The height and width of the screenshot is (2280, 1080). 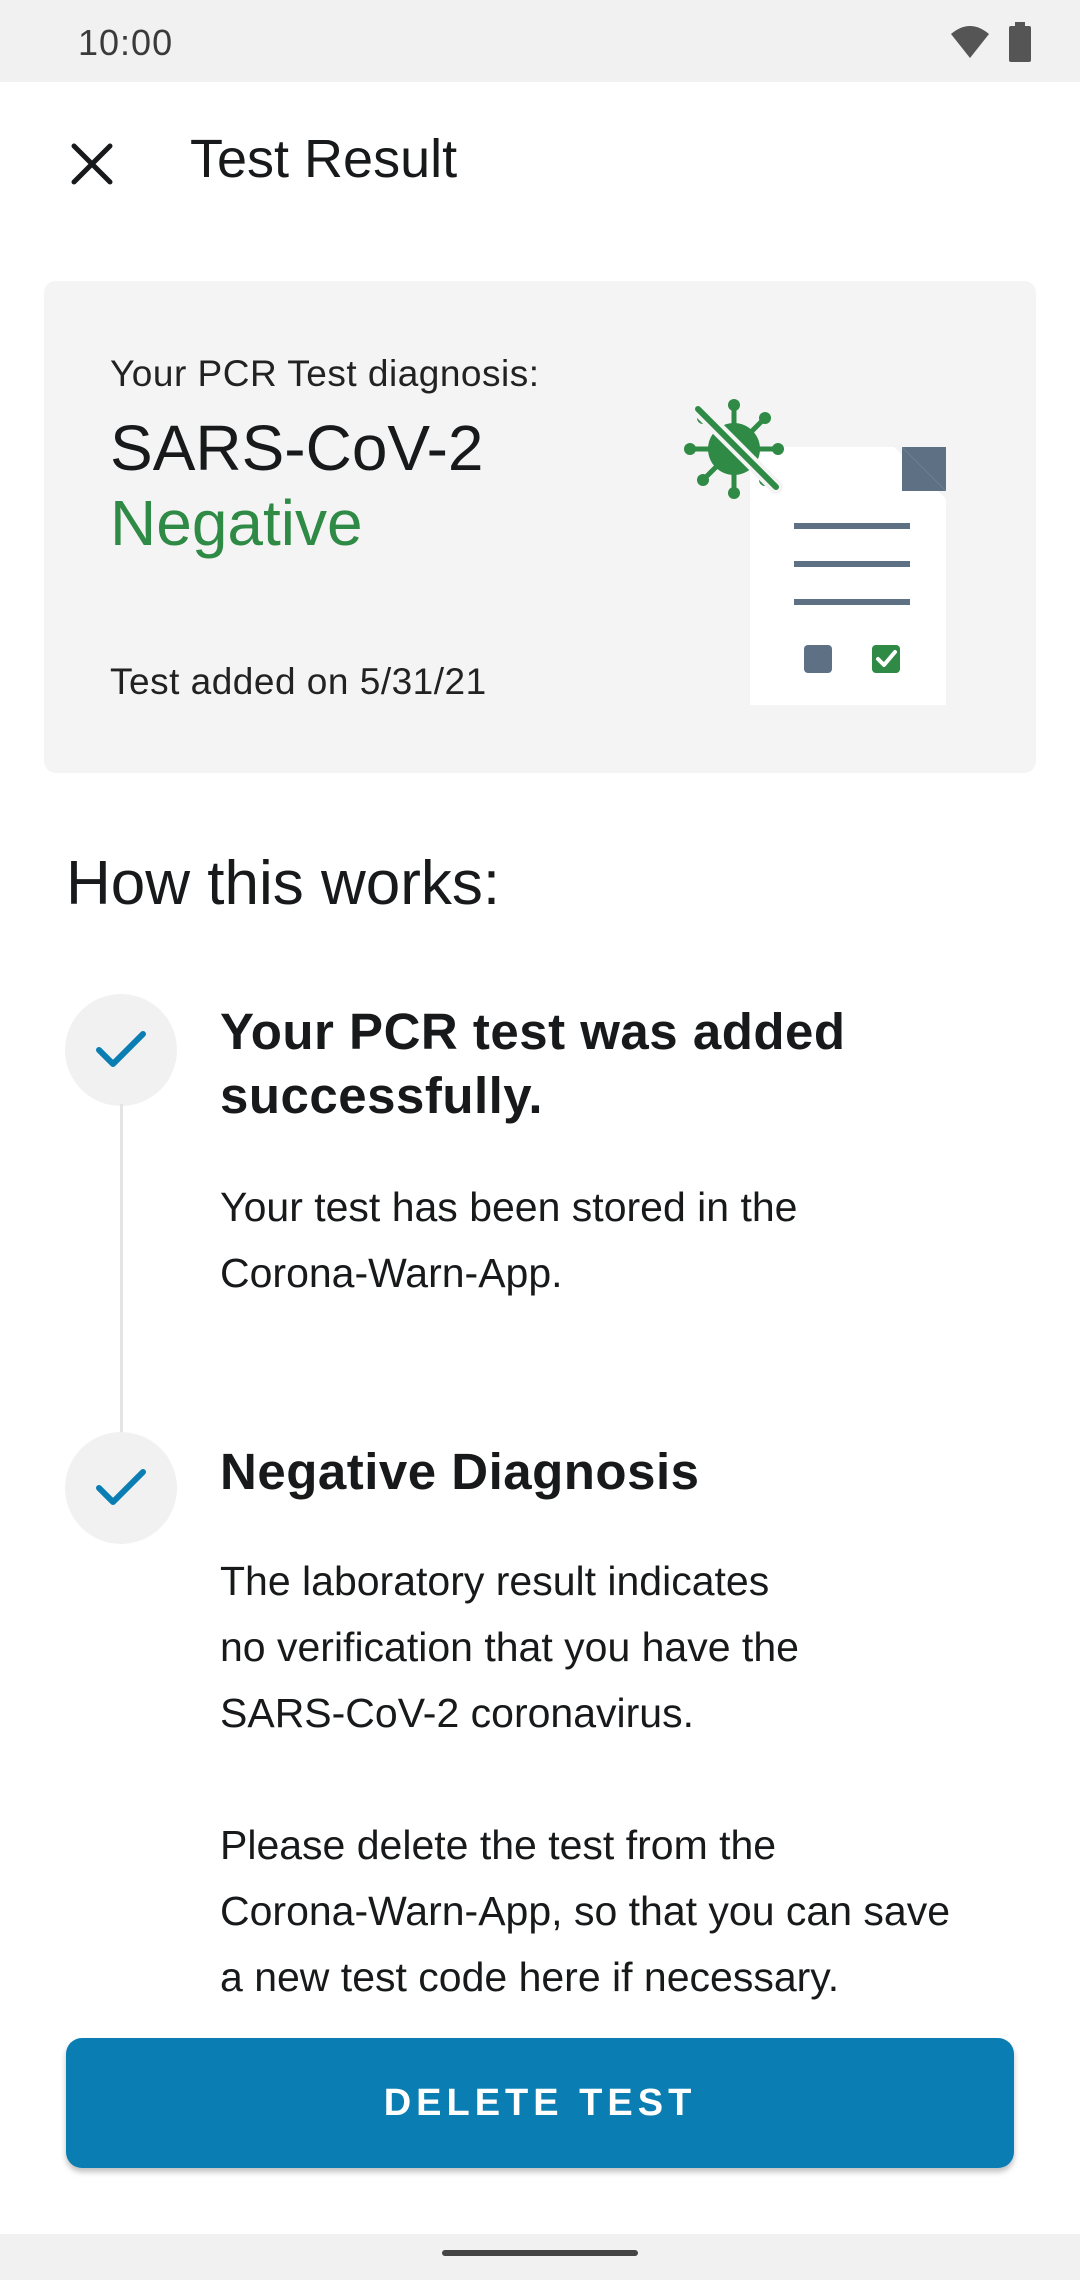 What do you see at coordinates (540, 2253) in the screenshot?
I see `home-gesture-handle` at bounding box center [540, 2253].